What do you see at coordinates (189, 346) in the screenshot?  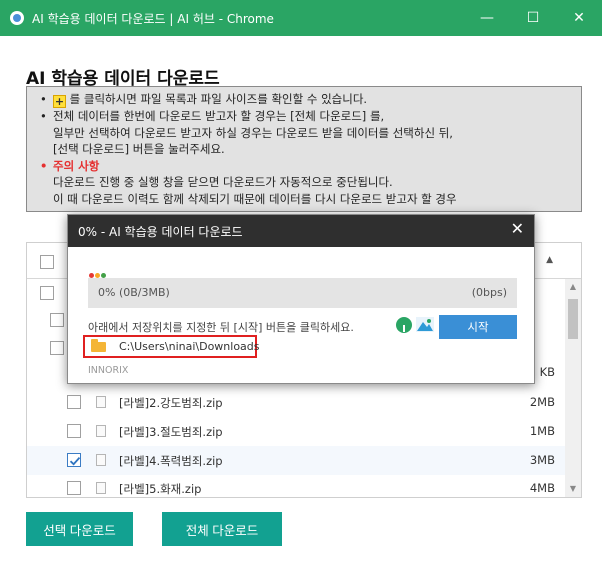 I see `save-path-text: C:\Users\ninai\Downloads` at bounding box center [189, 346].